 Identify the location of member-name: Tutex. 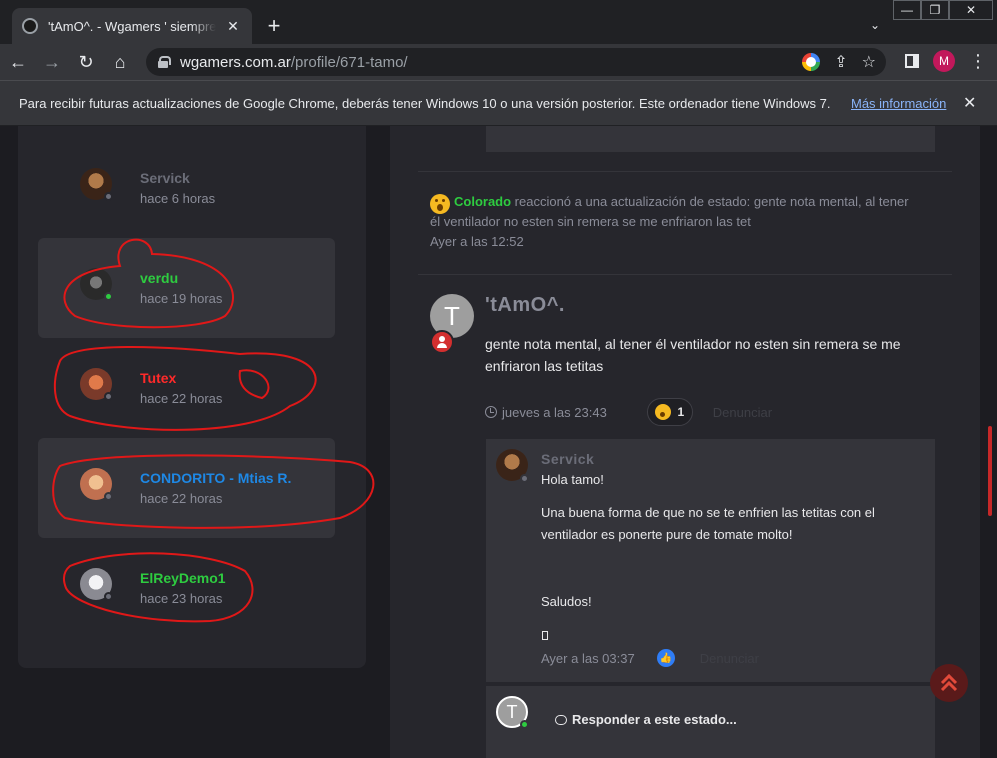
(158, 378).